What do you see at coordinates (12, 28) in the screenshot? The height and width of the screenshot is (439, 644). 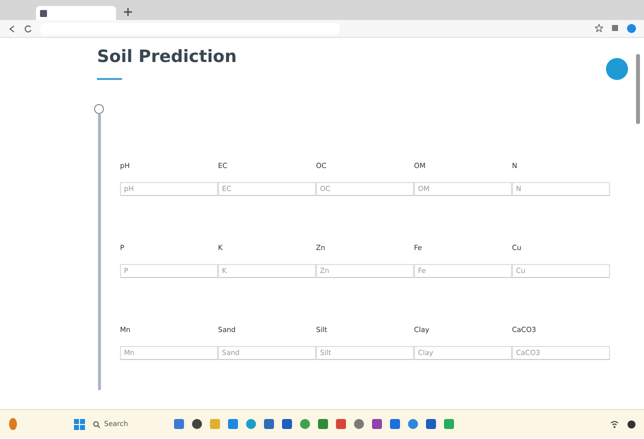 I see `back-icon` at bounding box center [12, 28].